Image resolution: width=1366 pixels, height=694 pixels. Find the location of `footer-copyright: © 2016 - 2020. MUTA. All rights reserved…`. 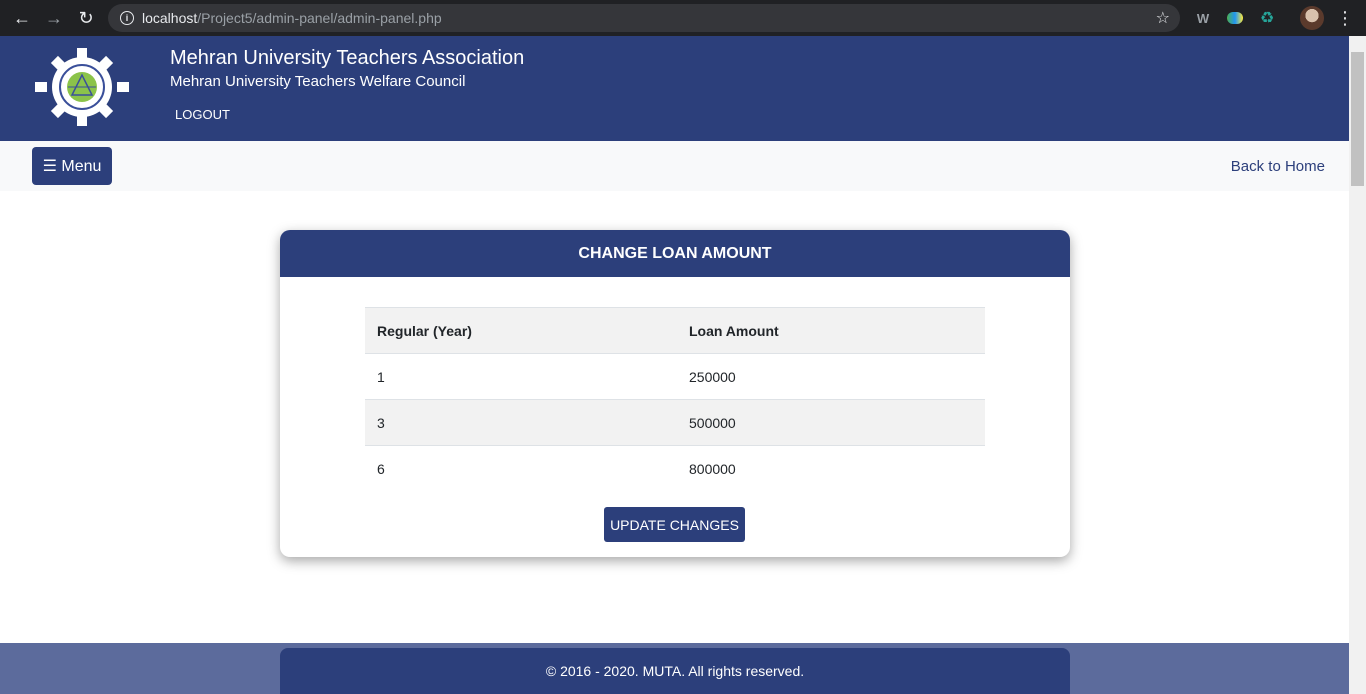

footer-copyright: © 2016 - 2020. MUTA. All rights reserved… is located at coordinates (675, 671).